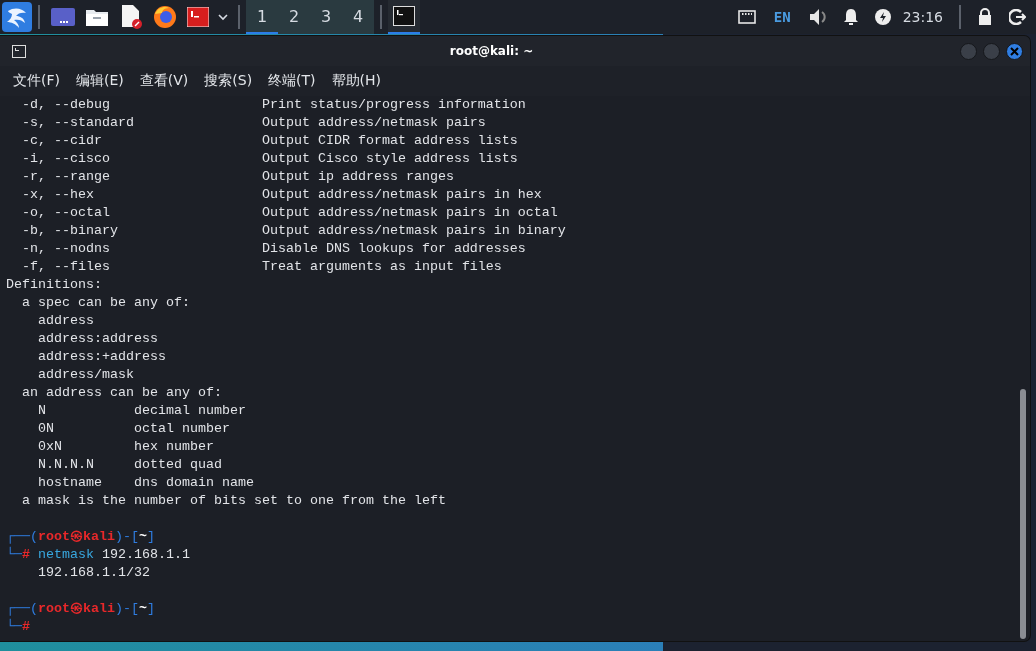  Describe the element at coordinates (413, 230) in the screenshot. I see `option-description: Output address/netmask pairs in binary` at that location.